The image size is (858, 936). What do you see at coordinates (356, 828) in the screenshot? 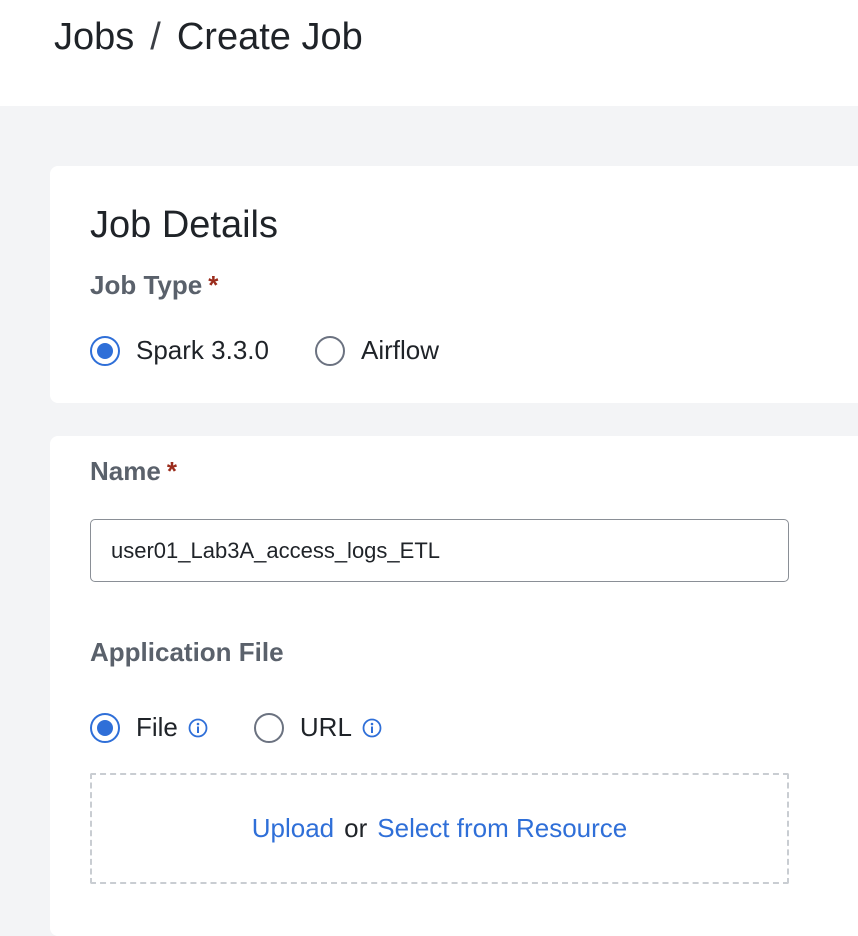
I see `or-text: or` at bounding box center [356, 828].